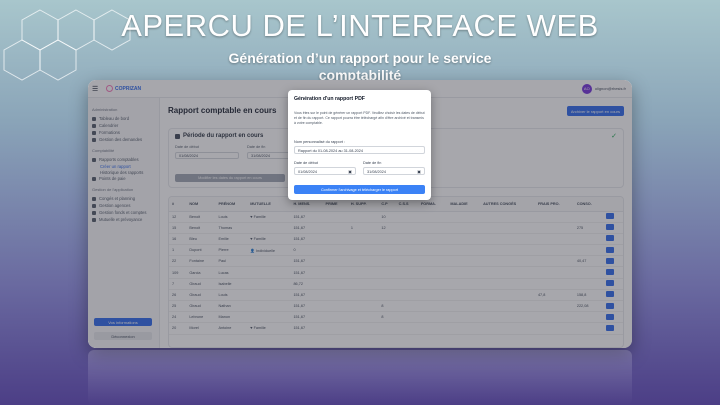  I want to click on modal-end-date-input: 31/08/2024 ▣, so click(394, 171).